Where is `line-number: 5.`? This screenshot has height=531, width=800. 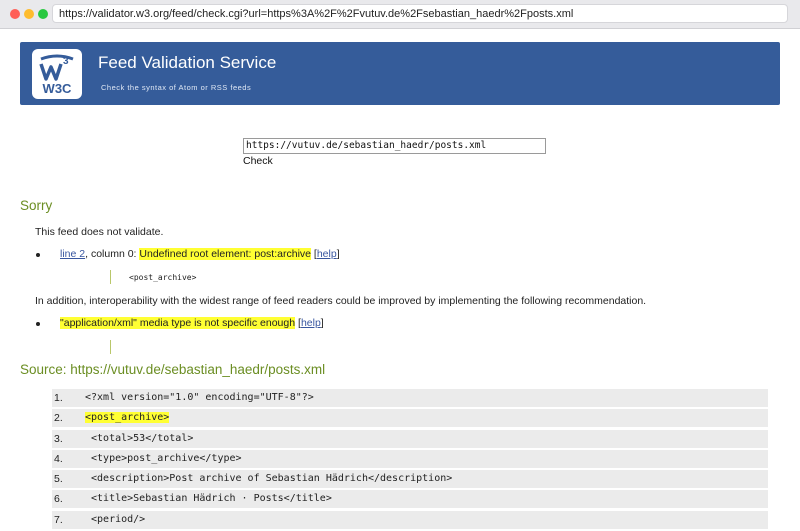
line-number: 5. is located at coordinates (58, 479).